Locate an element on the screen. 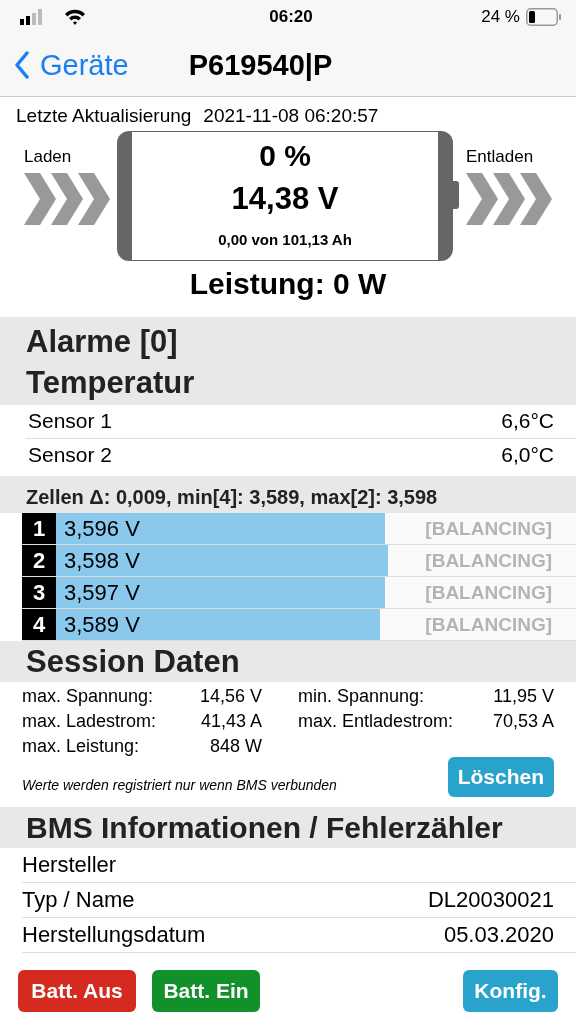 This screenshot has height=1024, width=576. sensor-name: Sensor 2 is located at coordinates (70, 455).